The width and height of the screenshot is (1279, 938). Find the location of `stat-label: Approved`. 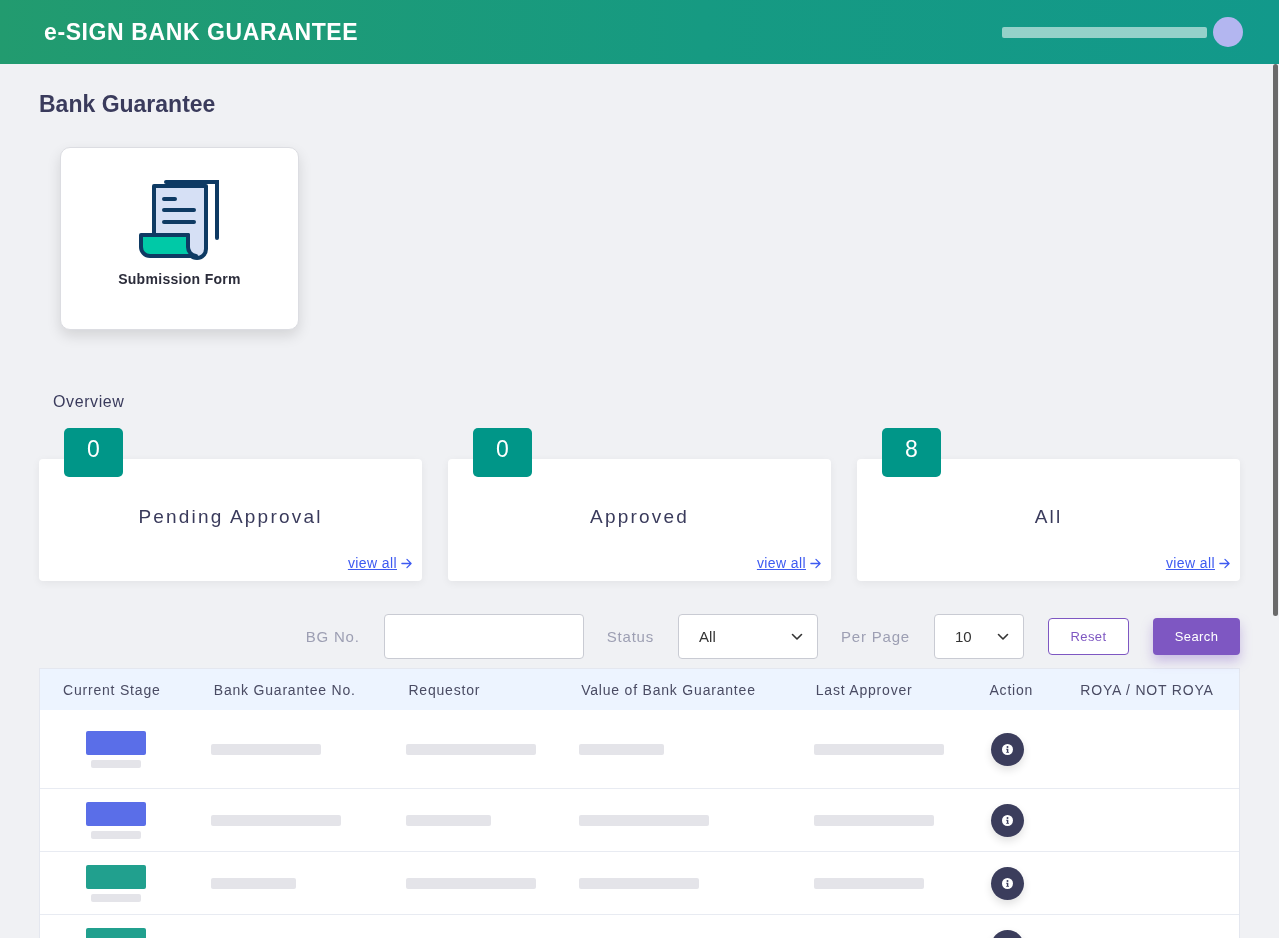

stat-label: Approved is located at coordinates (639, 517).